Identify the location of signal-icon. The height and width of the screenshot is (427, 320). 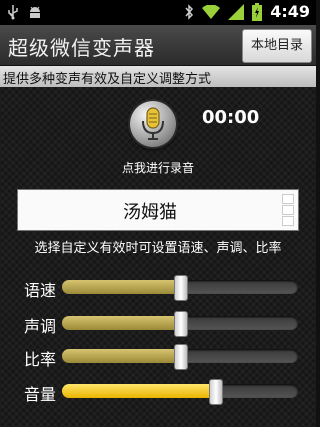
(236, 11).